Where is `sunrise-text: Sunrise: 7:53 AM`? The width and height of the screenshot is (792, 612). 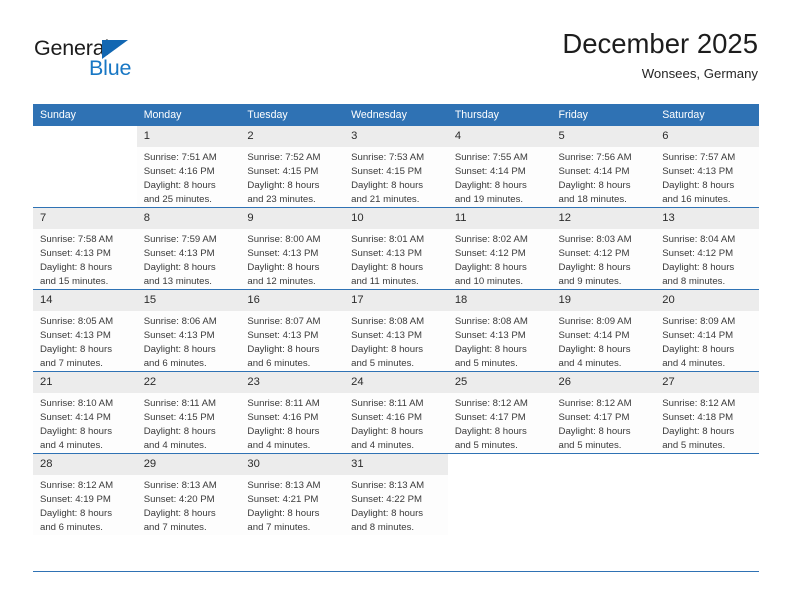
sunrise-text: Sunrise: 7:53 AM is located at coordinates (388, 157).